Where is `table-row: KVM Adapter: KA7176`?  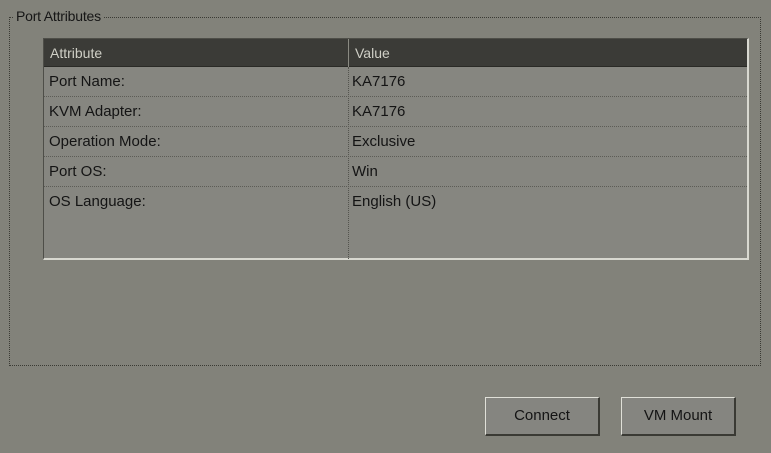
table-row: KVM Adapter: KA7176 is located at coordinates (395, 112).